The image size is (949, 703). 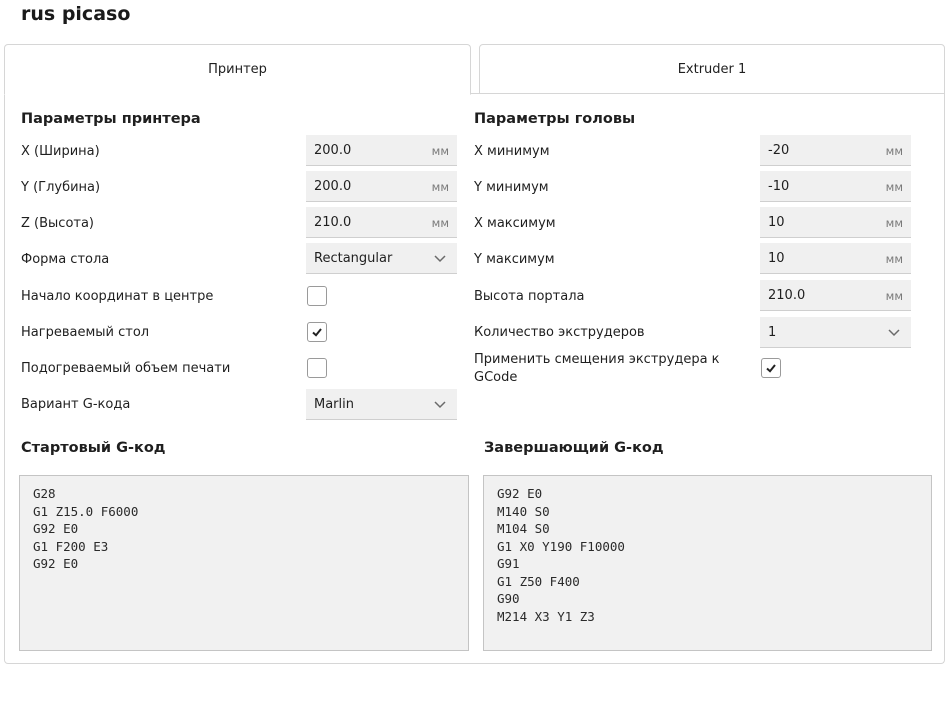 I want to click on y-max-value: 10, so click(x=776, y=258).